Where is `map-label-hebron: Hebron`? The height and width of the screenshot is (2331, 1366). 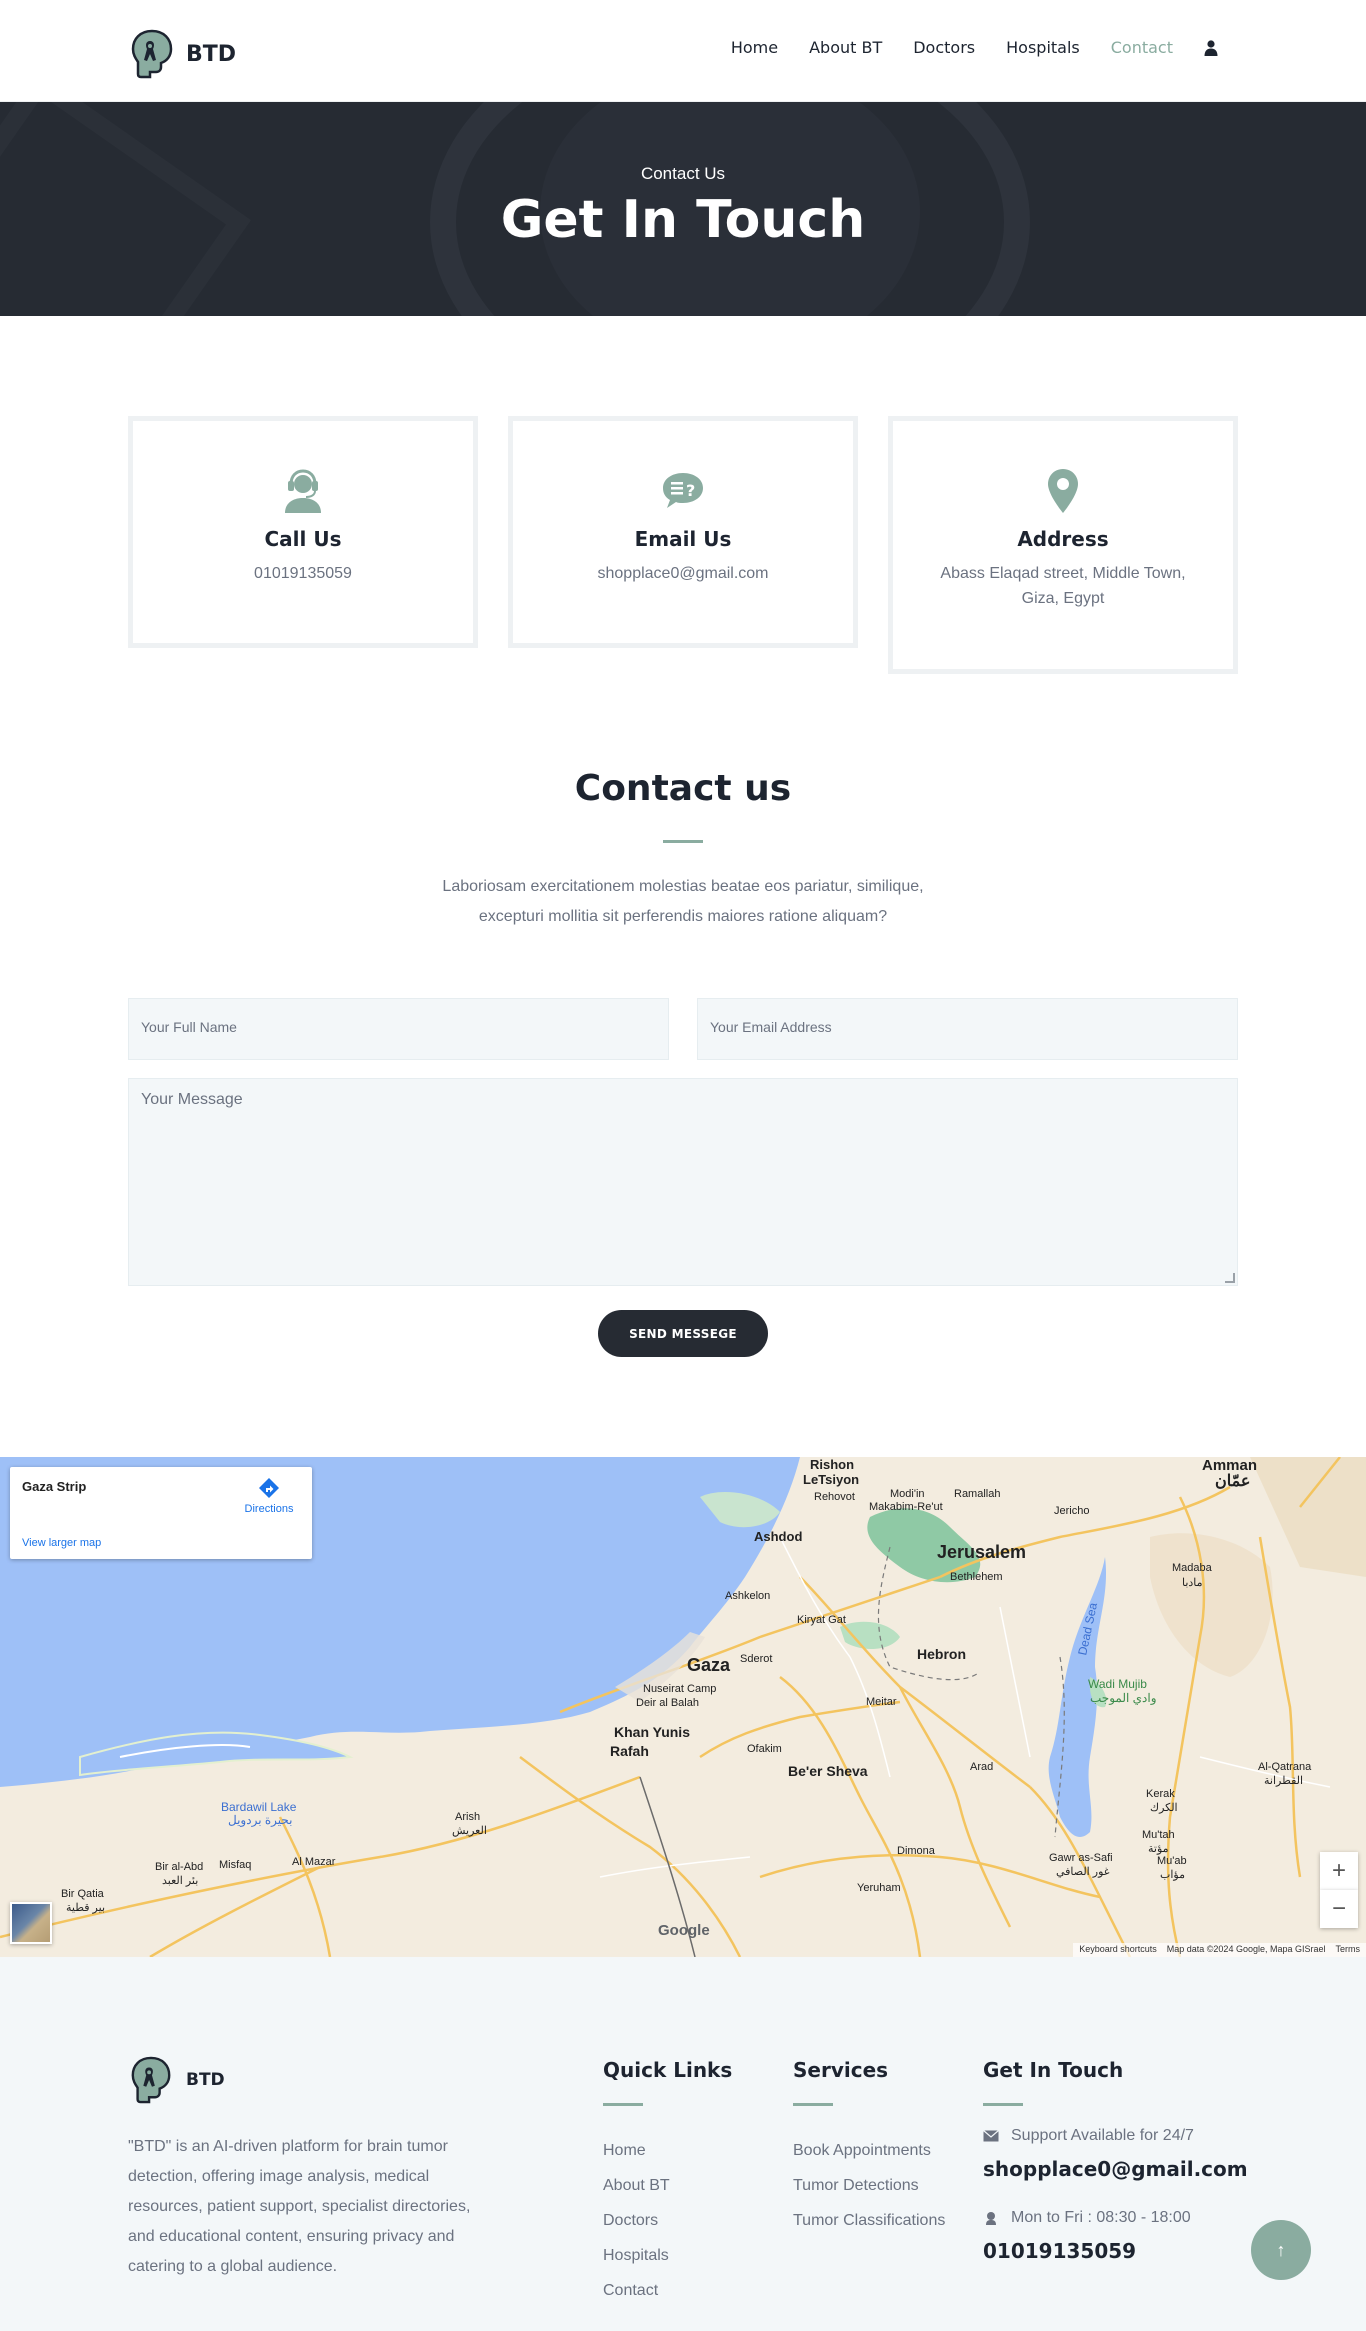
map-label-hebron: Hebron is located at coordinates (941, 1654).